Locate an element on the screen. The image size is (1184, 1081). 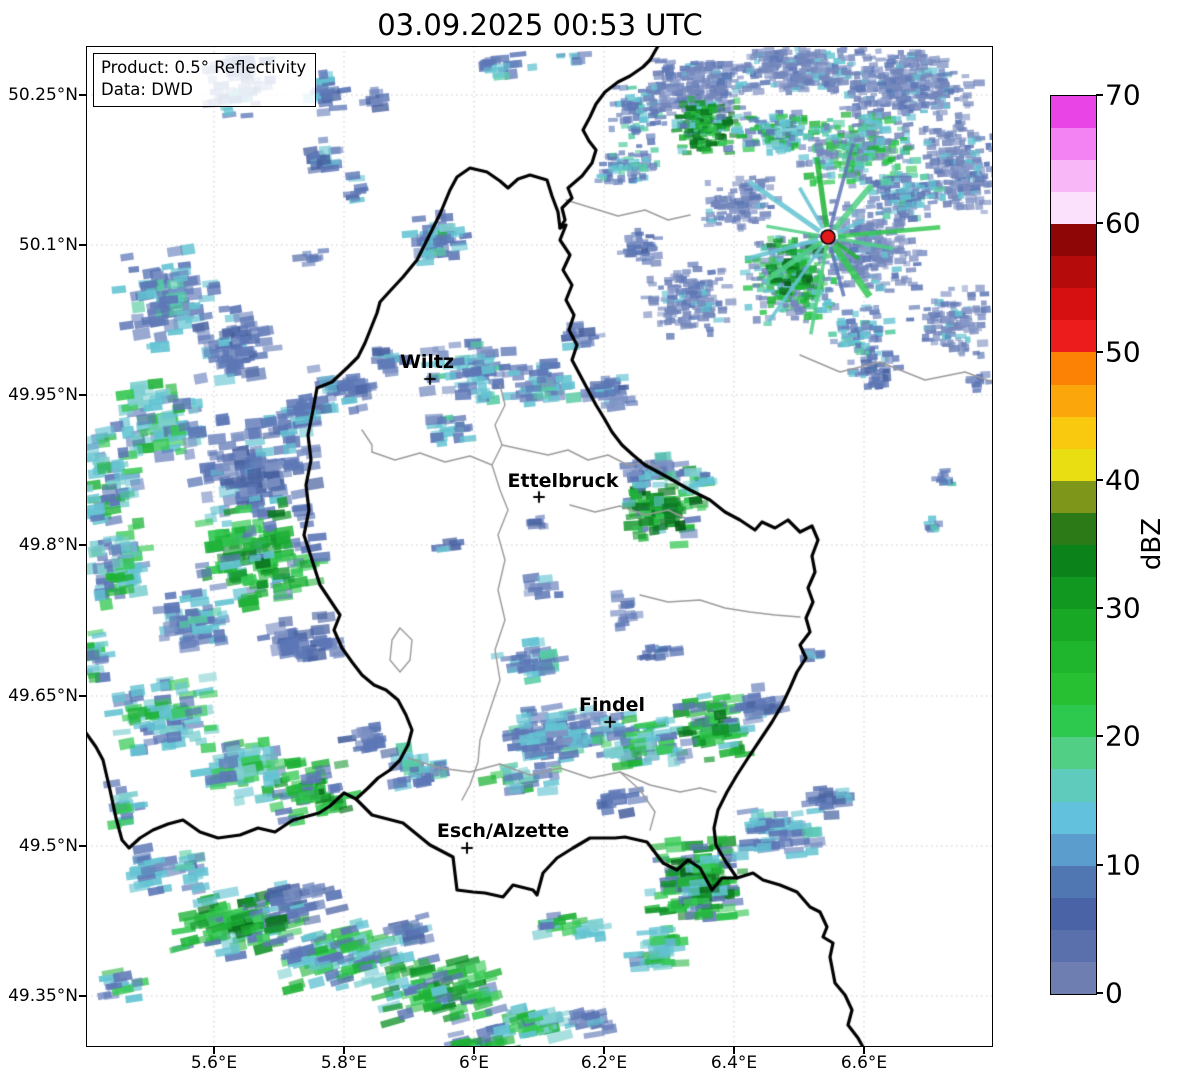
colorbar-tick-label: 20 is located at coordinates (1123, 736).